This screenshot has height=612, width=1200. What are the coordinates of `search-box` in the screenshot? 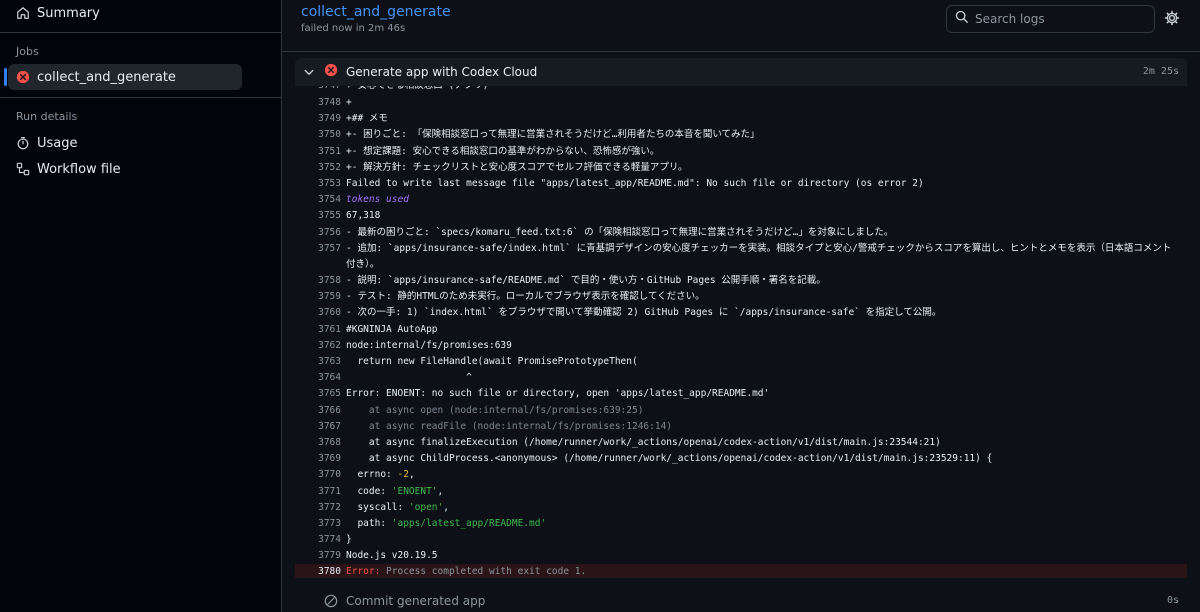 It's located at (1050, 19).